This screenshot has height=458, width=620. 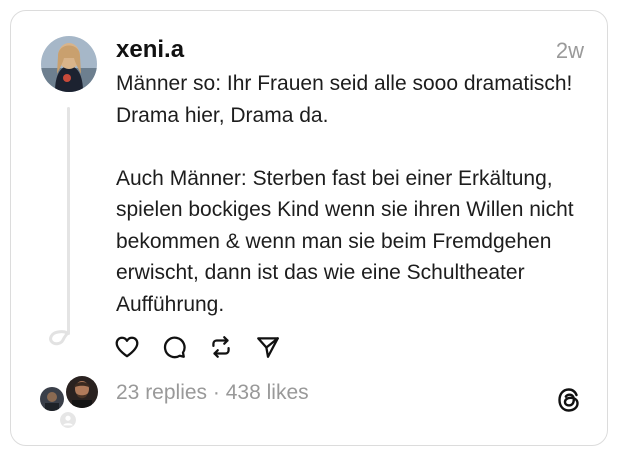 What do you see at coordinates (59, 338) in the screenshot?
I see `thread-loop-icon` at bounding box center [59, 338].